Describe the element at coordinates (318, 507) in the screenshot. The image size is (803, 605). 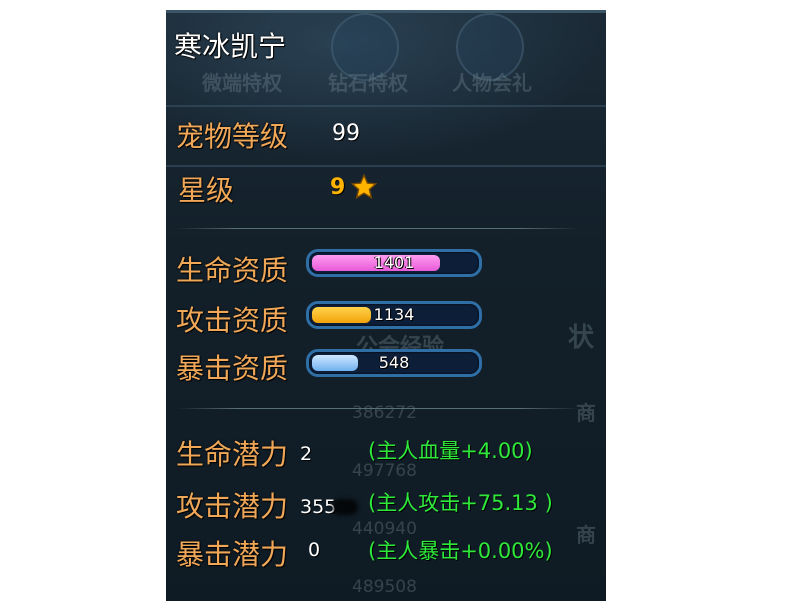
I see `attack-potential-value: 355` at that location.